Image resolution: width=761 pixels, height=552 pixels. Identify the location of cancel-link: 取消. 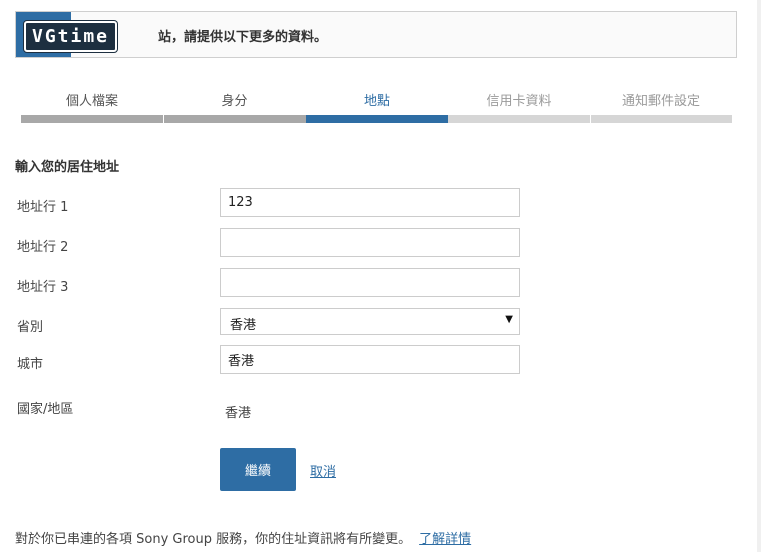
(323, 470).